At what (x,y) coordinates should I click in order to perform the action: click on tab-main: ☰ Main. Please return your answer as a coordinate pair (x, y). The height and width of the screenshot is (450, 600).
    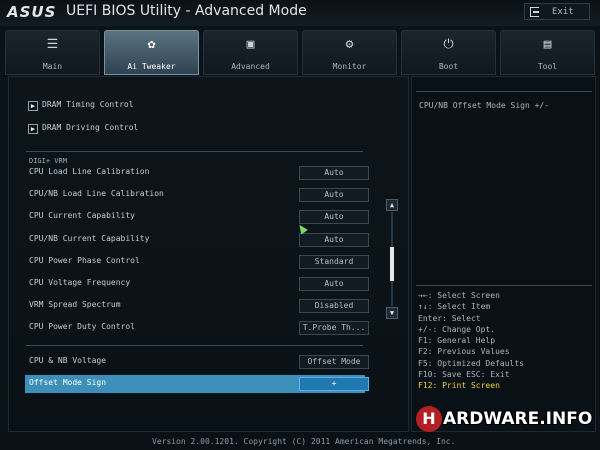
    Looking at the image, I should click on (52, 52).